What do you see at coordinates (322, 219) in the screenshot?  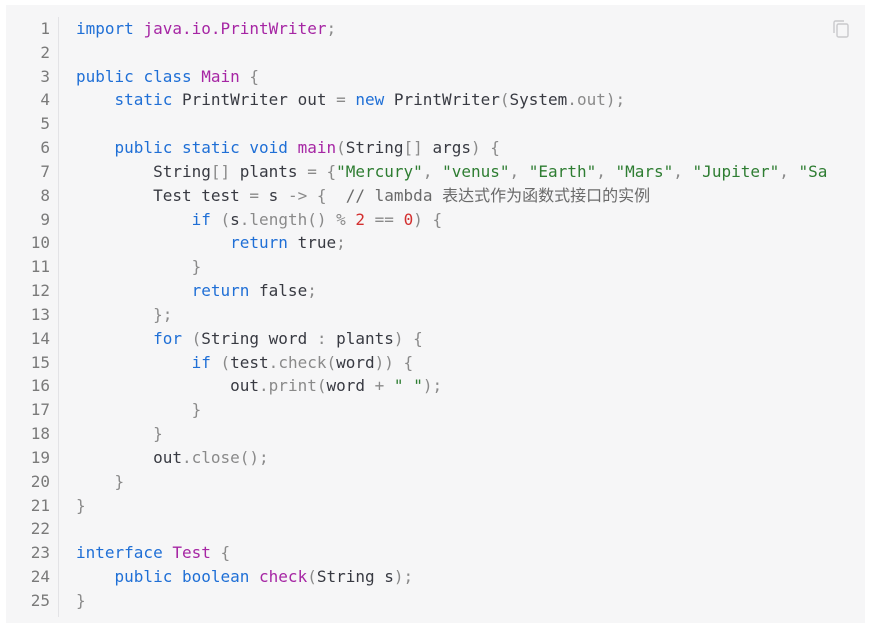 I see `code-token: ()` at bounding box center [322, 219].